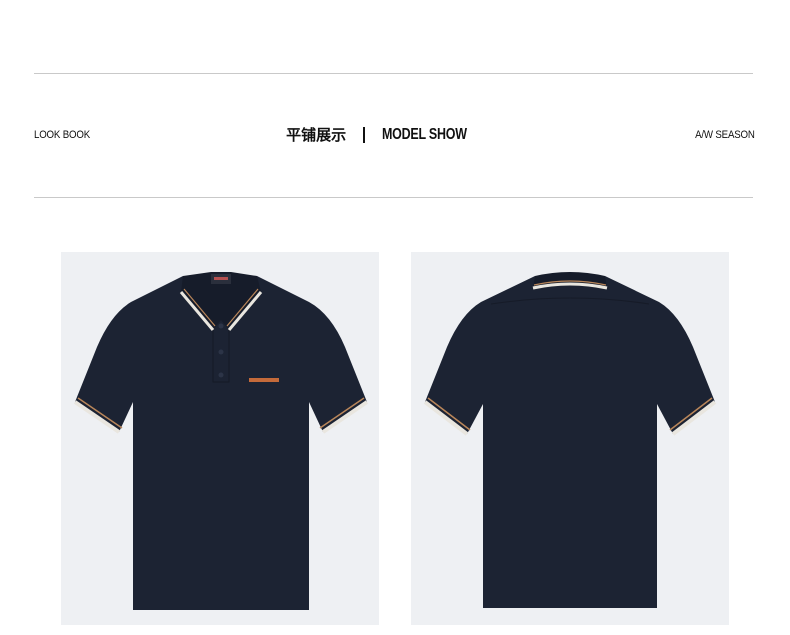 This screenshot has width=790, height=635. Describe the element at coordinates (393, 197) in the screenshot. I see `bottom-divider-line` at that location.